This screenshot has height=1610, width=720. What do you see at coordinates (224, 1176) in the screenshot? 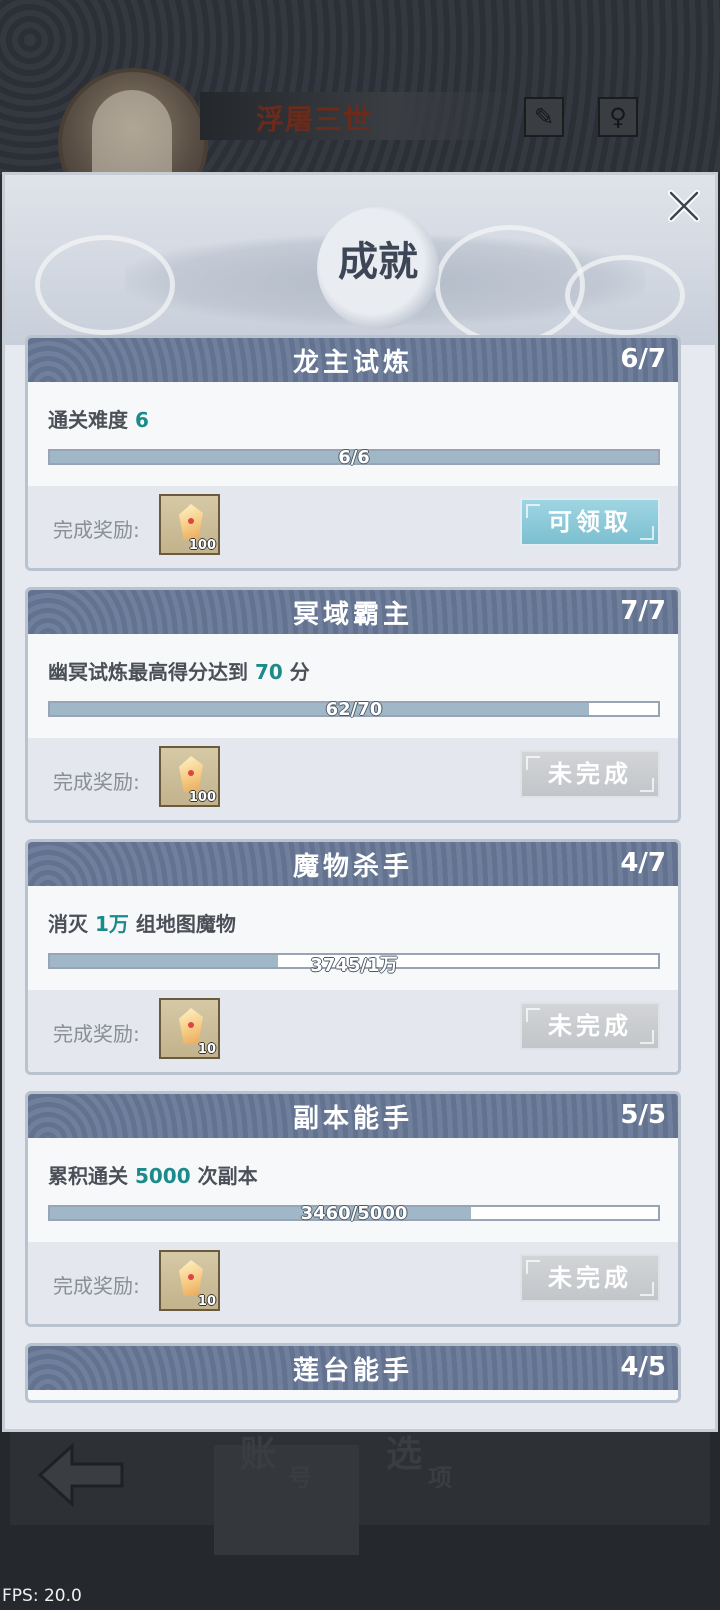
I see `task-text: 次副本` at bounding box center [224, 1176].